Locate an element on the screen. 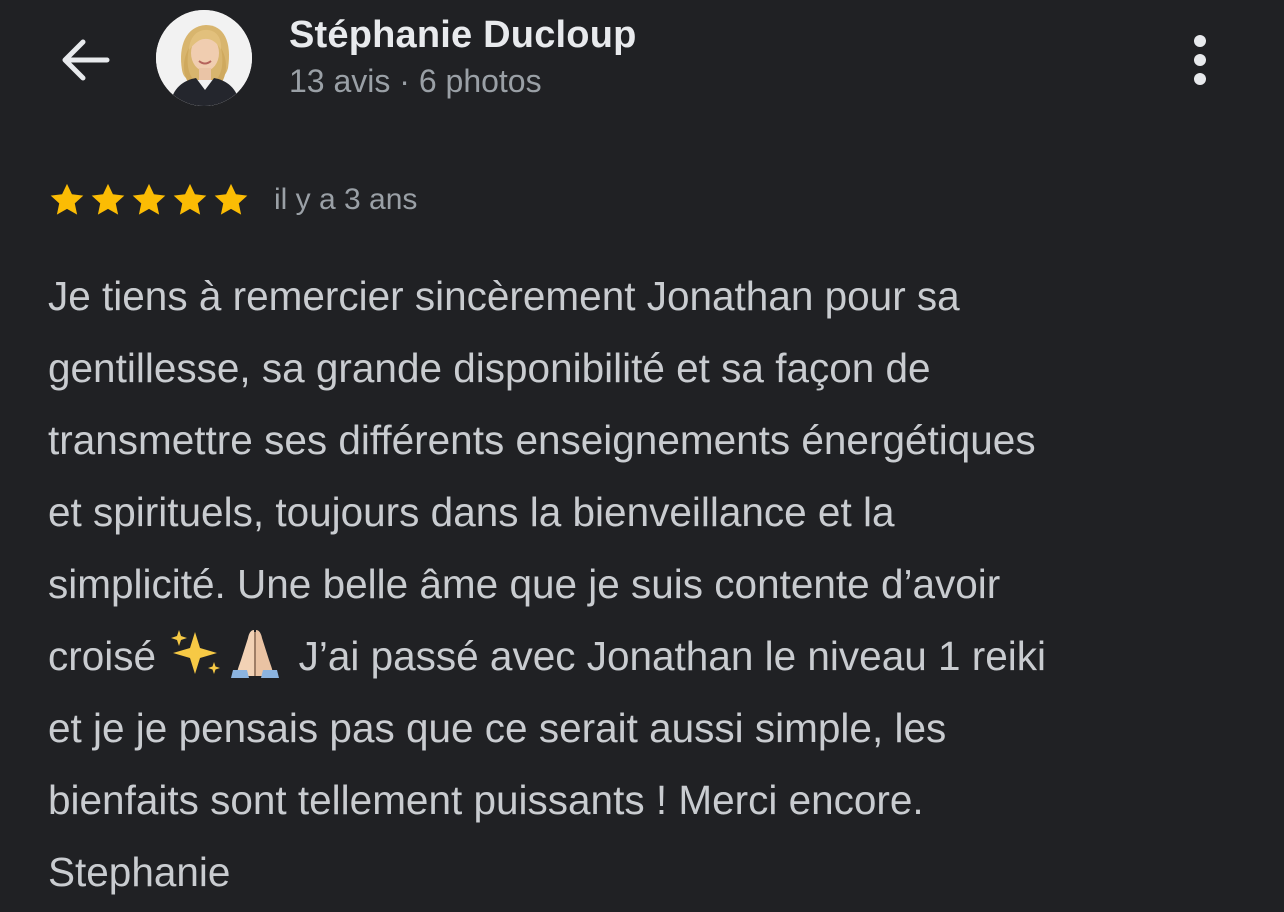  review-date: il y a 3 ans is located at coordinates (346, 199).